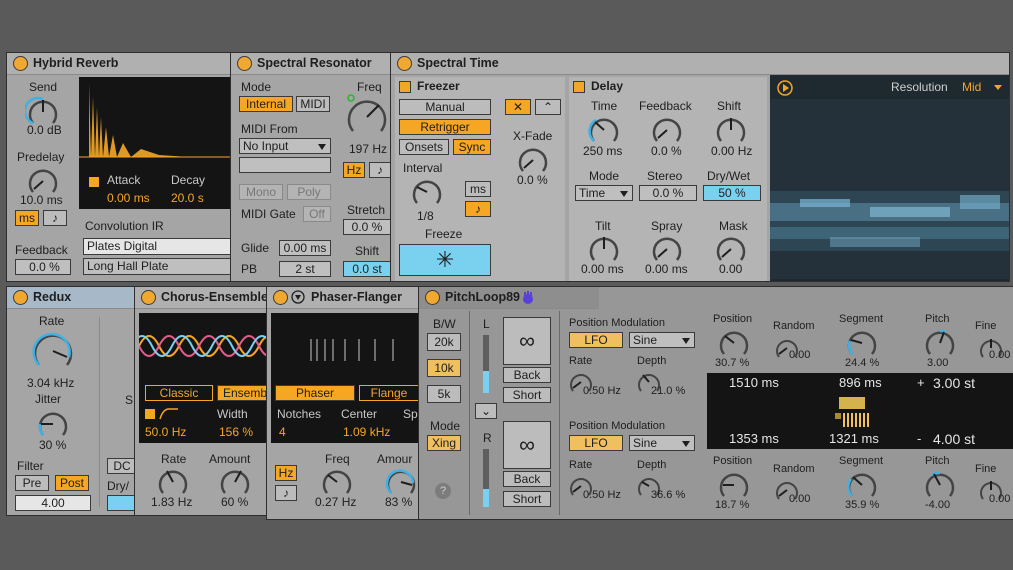  I want to click on freeze-button: ✳, so click(445, 260).